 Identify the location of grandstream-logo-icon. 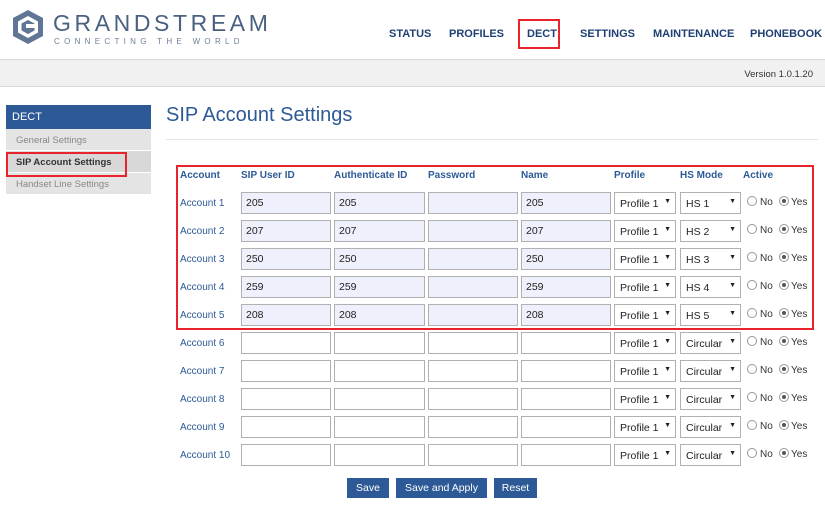
(28, 27).